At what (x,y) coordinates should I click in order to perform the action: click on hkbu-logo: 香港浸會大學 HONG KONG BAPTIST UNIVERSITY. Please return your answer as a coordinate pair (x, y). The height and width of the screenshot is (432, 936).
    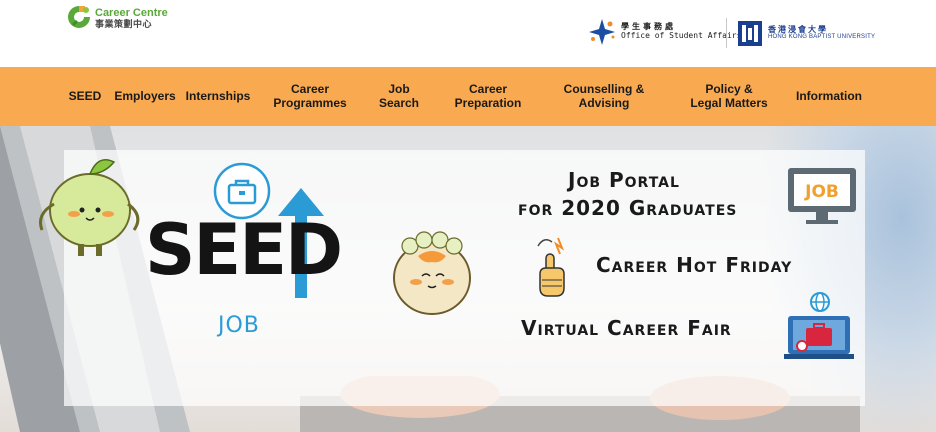
    Looking at the image, I should click on (806, 33).